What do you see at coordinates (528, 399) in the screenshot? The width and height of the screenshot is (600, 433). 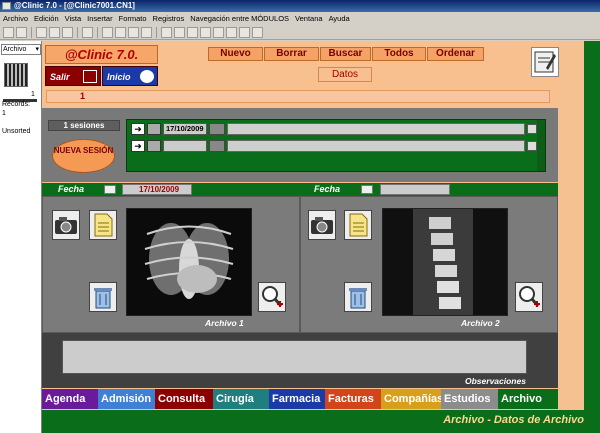 I see `tab-archivo: Archivo` at bounding box center [528, 399].